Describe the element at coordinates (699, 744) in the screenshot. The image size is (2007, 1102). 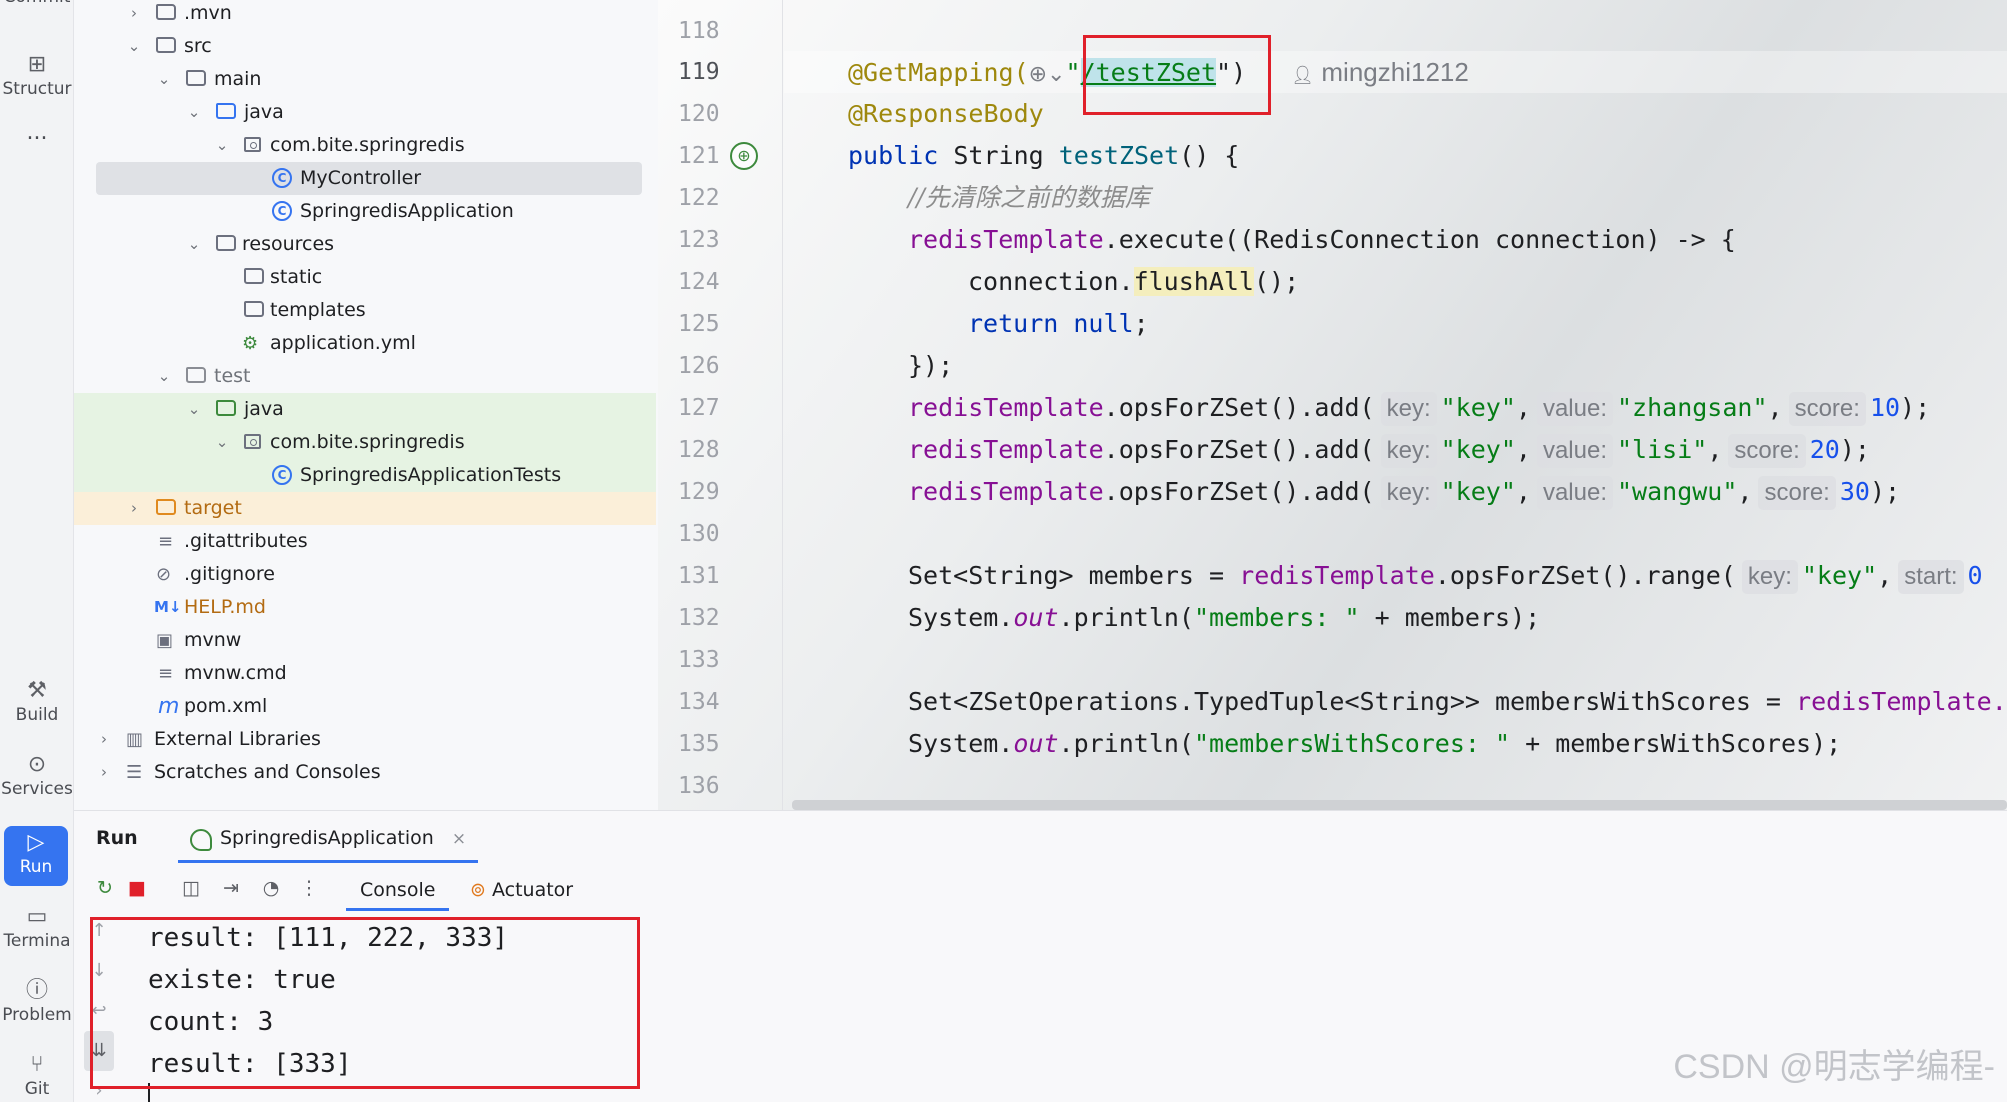
I see `line-number: 135` at that location.